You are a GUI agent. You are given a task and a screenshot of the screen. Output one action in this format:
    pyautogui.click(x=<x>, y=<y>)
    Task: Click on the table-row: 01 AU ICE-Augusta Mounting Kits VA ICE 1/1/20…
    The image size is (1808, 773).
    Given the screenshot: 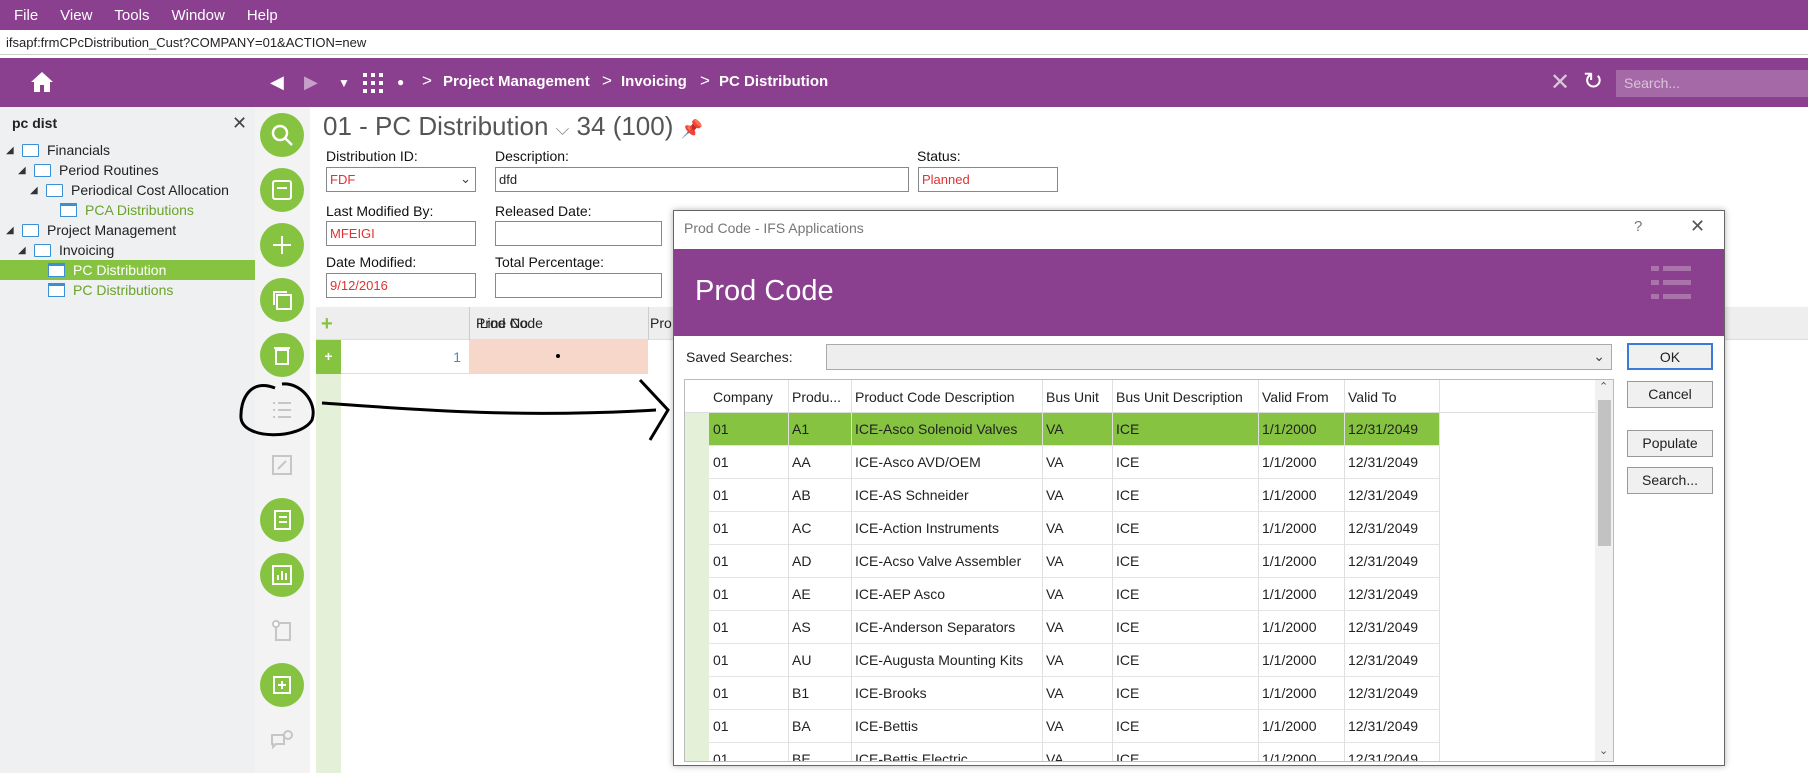 What is the action you would take?
    pyautogui.click(x=1074, y=660)
    